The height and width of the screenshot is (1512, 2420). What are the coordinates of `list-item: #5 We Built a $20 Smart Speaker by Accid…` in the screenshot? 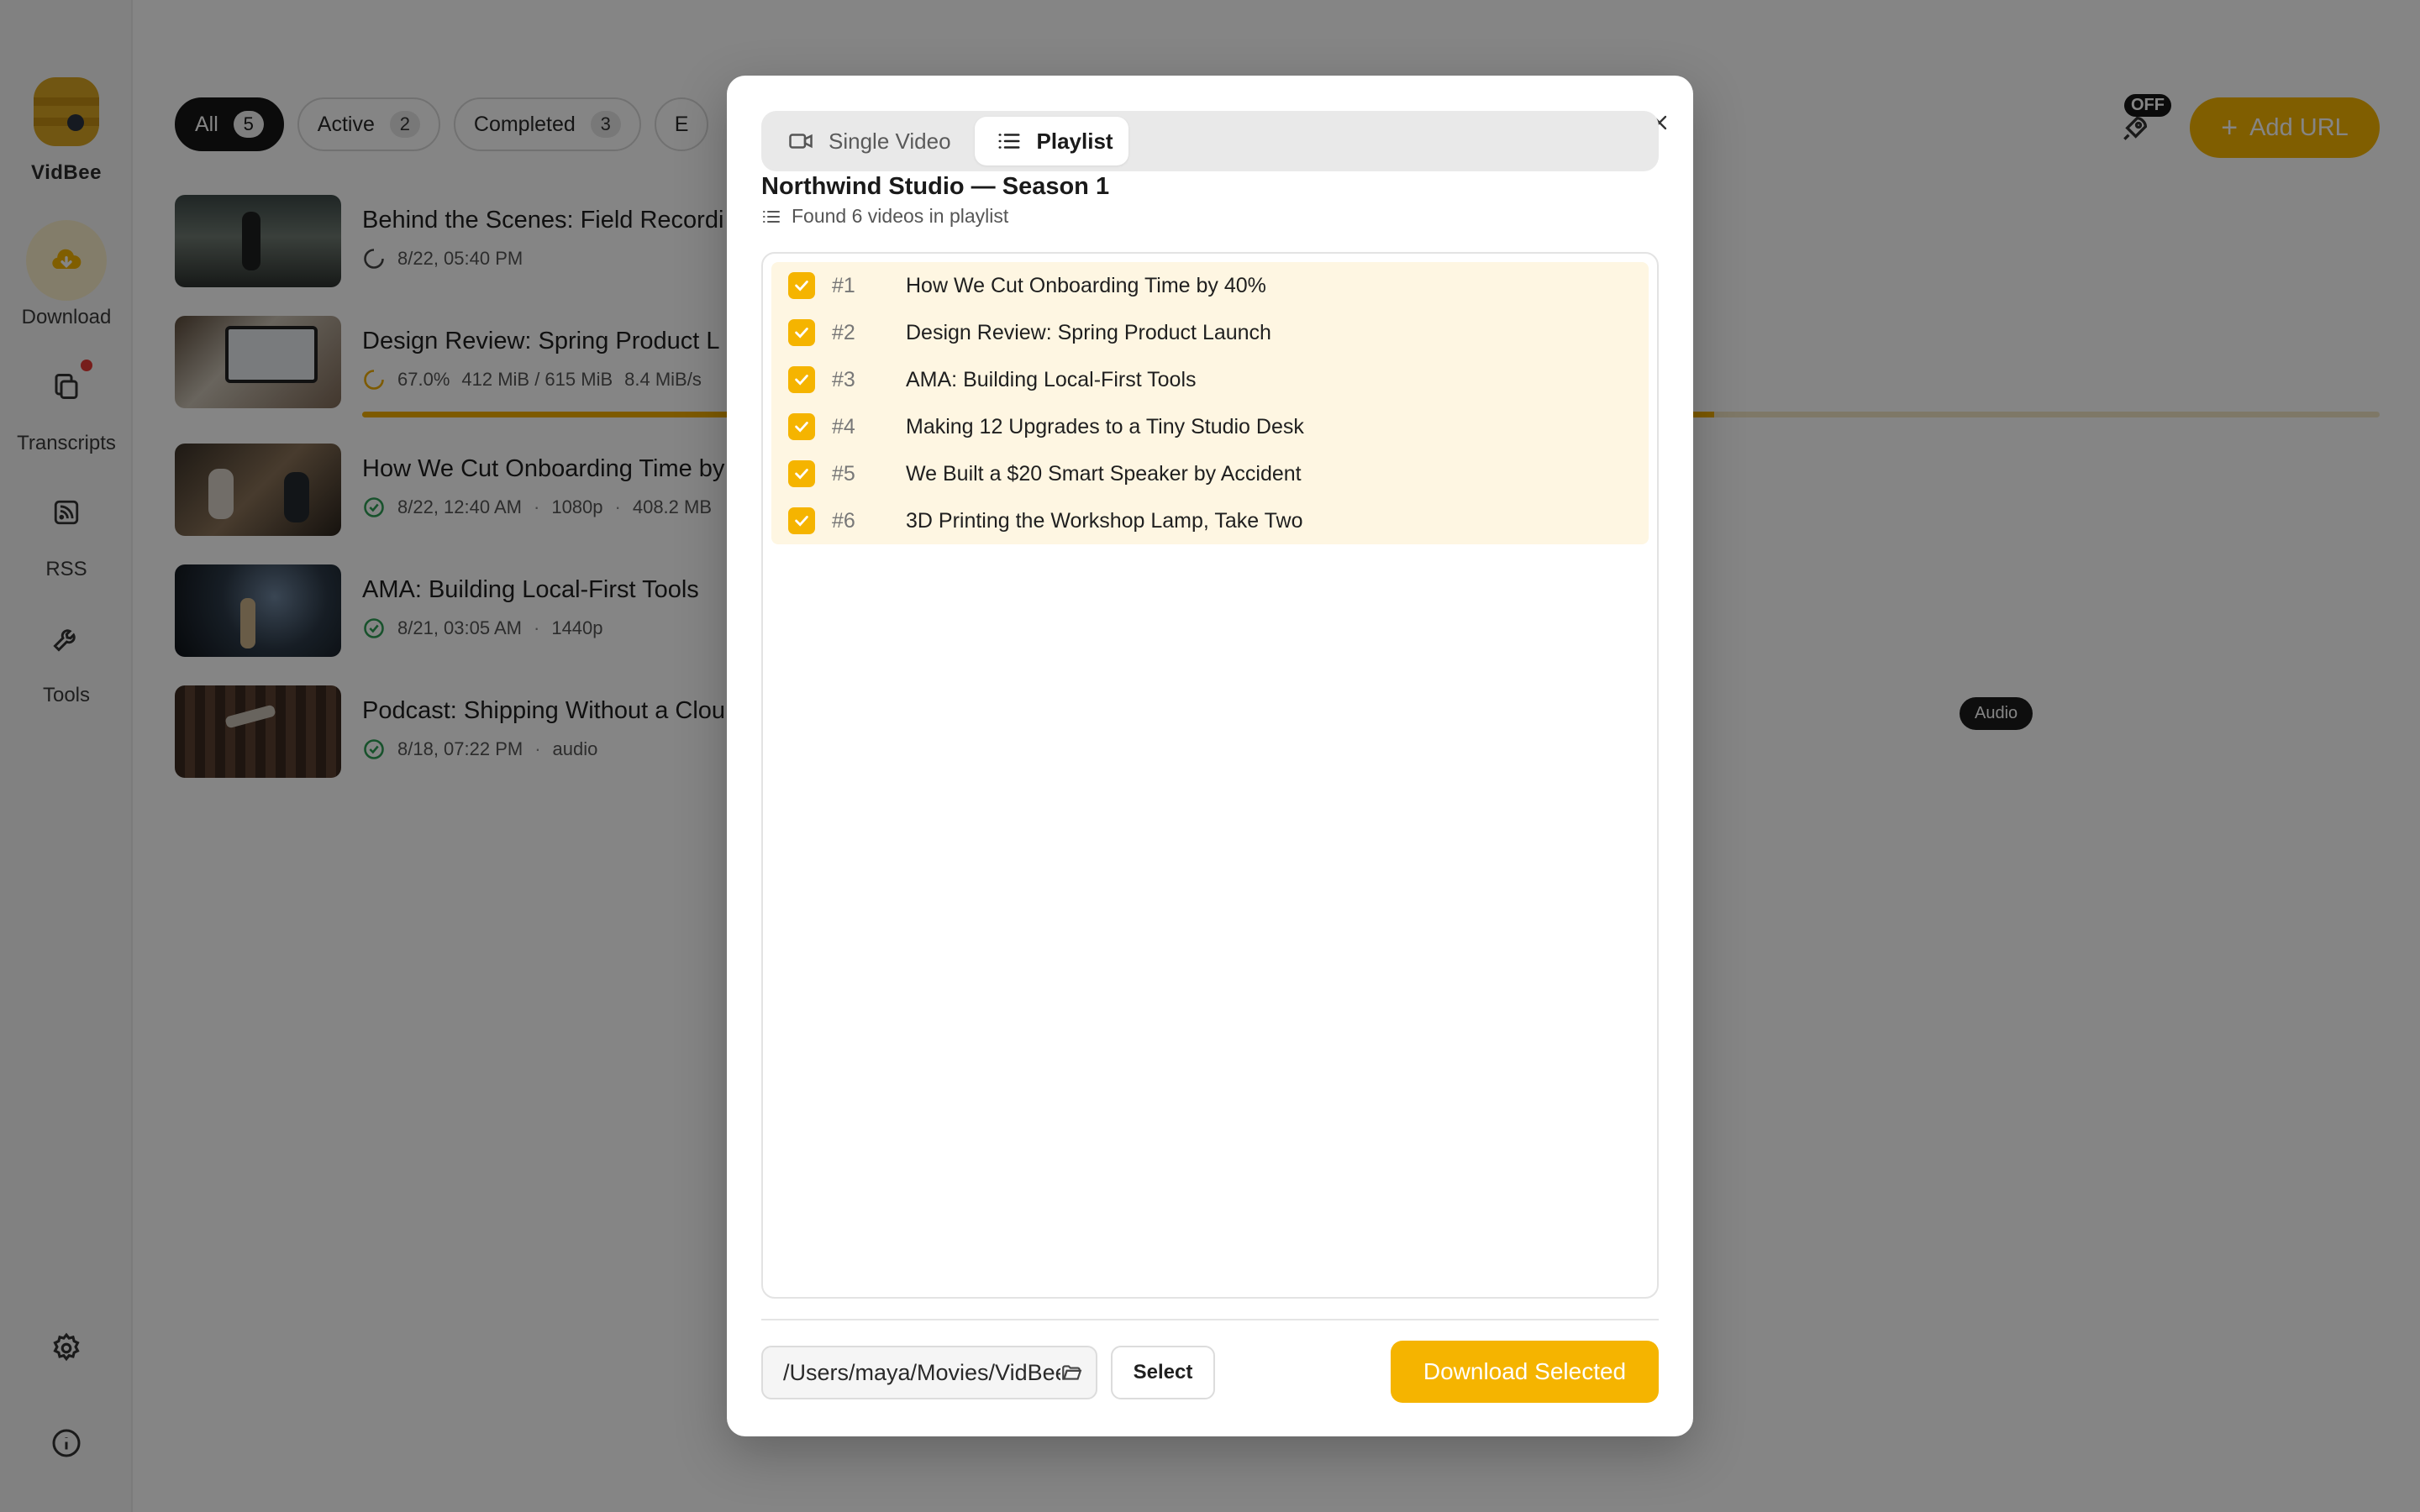 It's located at (1210, 473).